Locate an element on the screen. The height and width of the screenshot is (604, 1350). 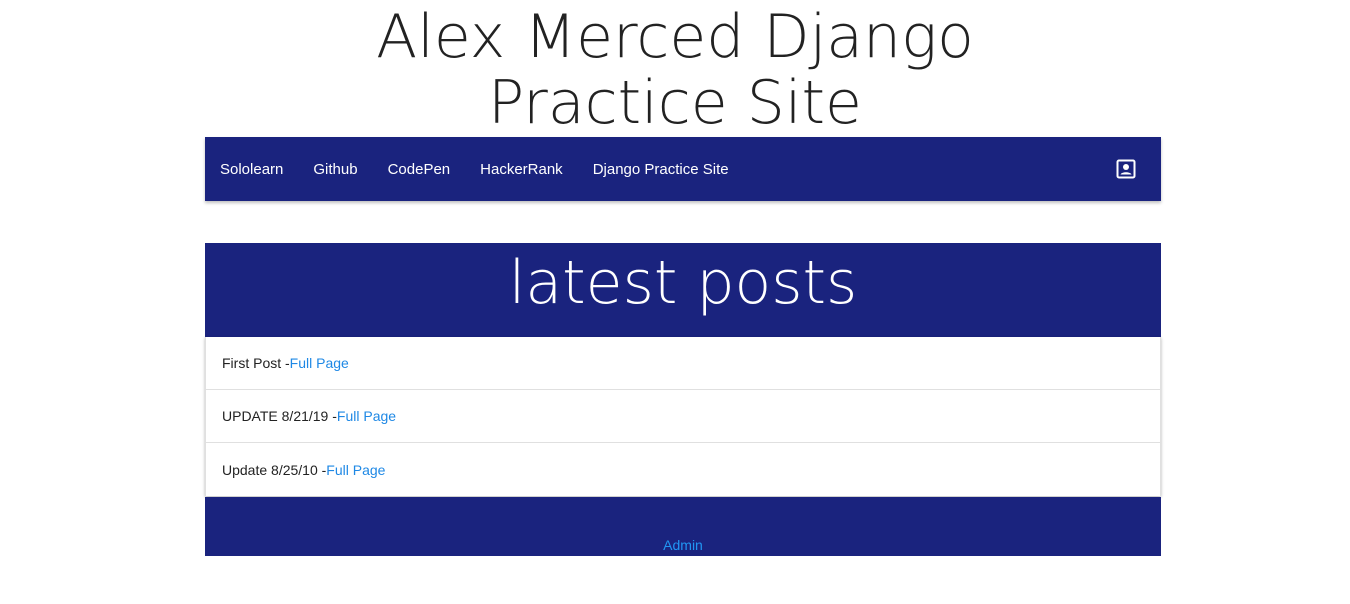
nav-link-hackerrank: HackerRank is located at coordinates (521, 169).